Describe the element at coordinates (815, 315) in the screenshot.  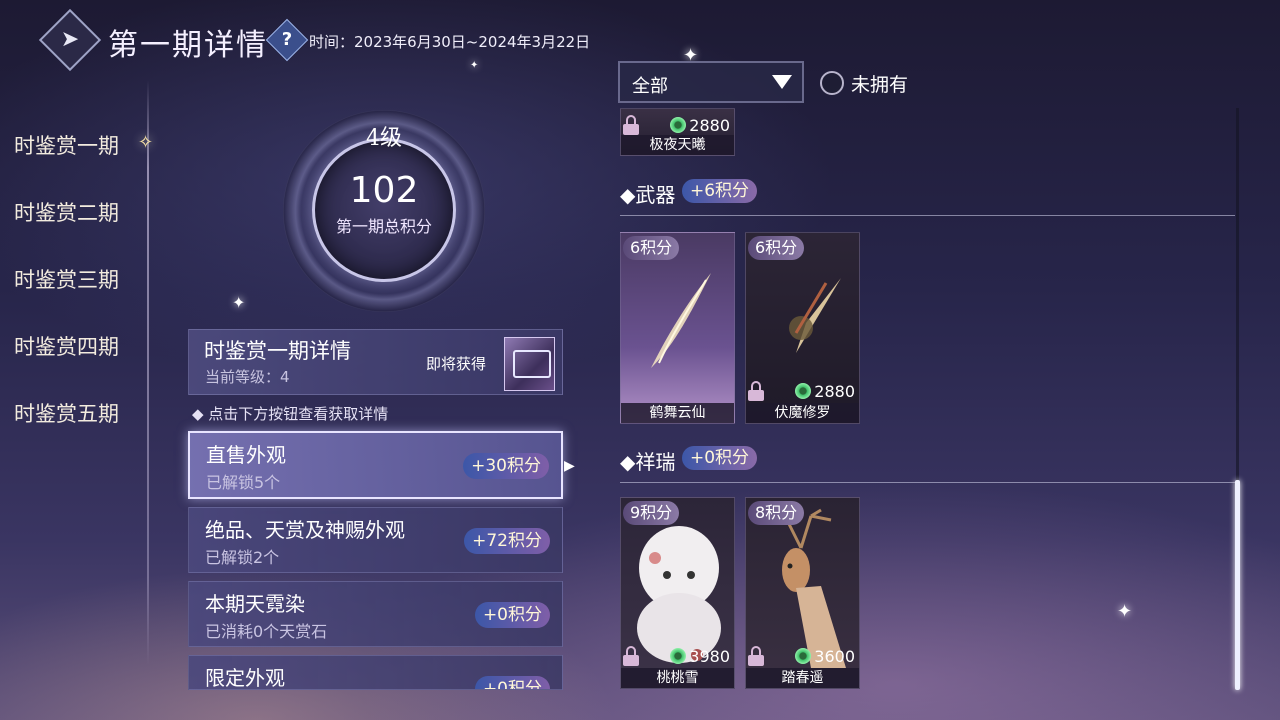
I see `weapon-blade-image` at that location.